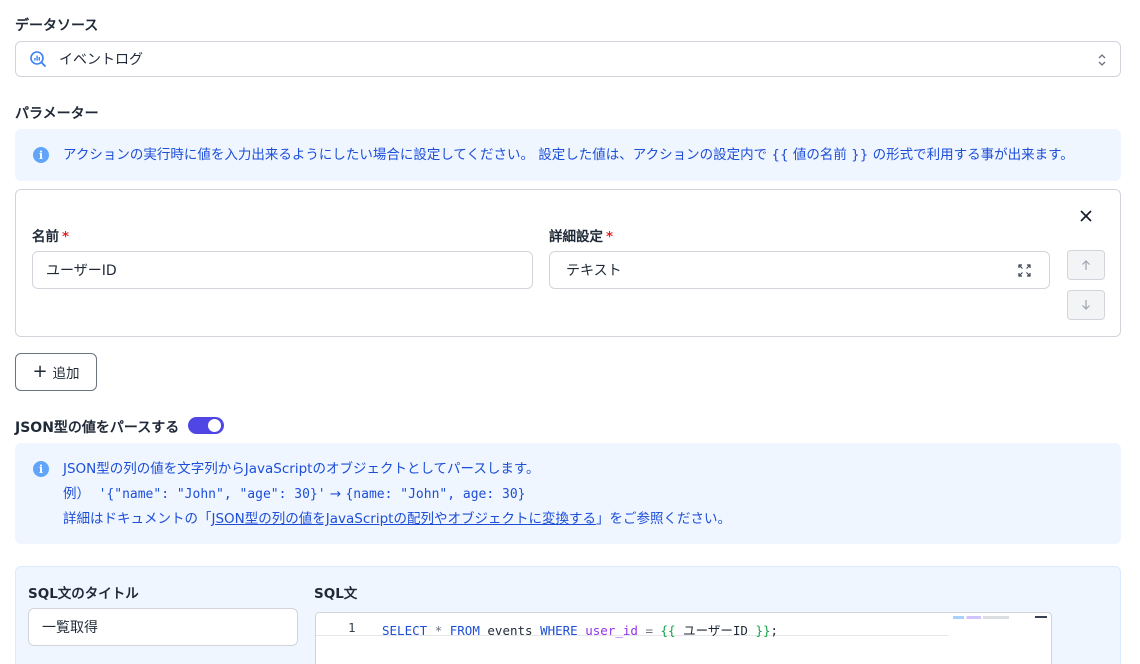 This screenshot has width=1140, height=664. I want to click on json-parse-toggle, so click(206, 425).